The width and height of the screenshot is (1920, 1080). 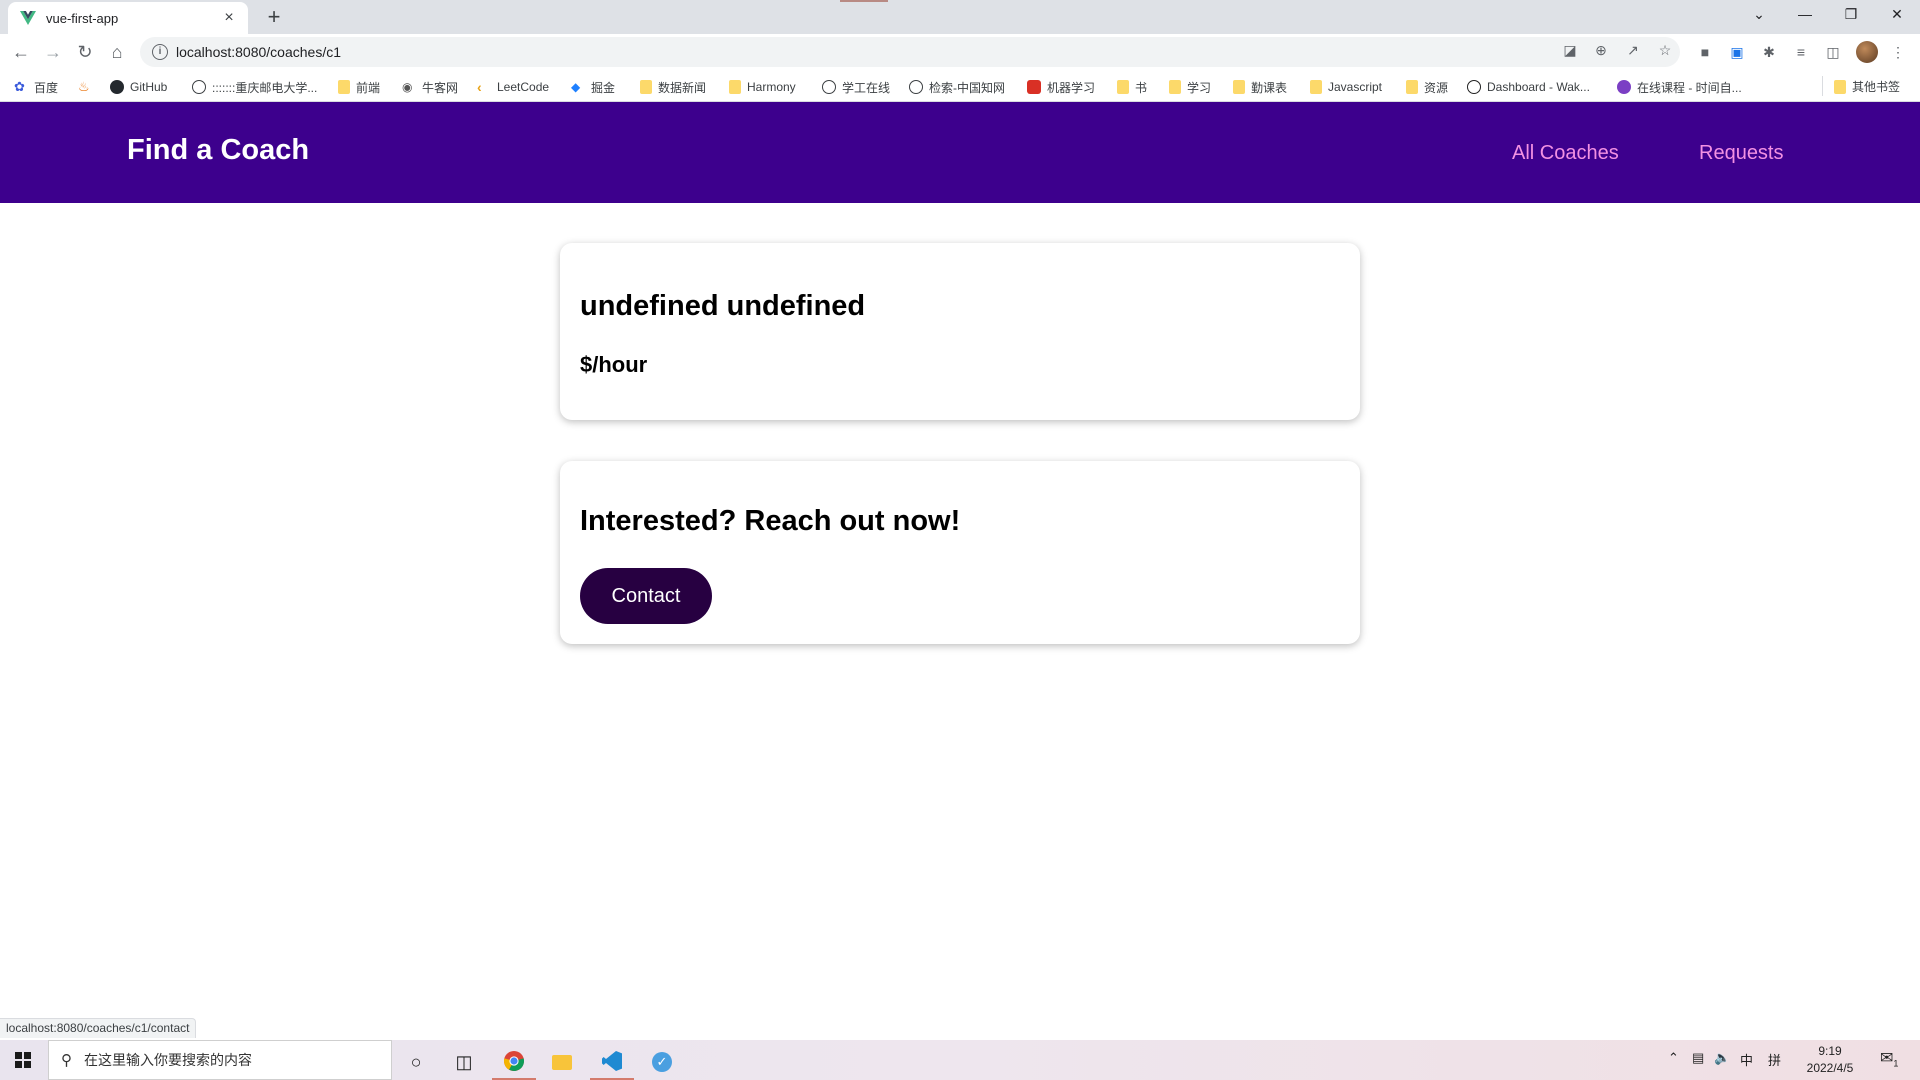 What do you see at coordinates (1801, 52) in the screenshot?
I see `reading-list-icon: ≡` at bounding box center [1801, 52].